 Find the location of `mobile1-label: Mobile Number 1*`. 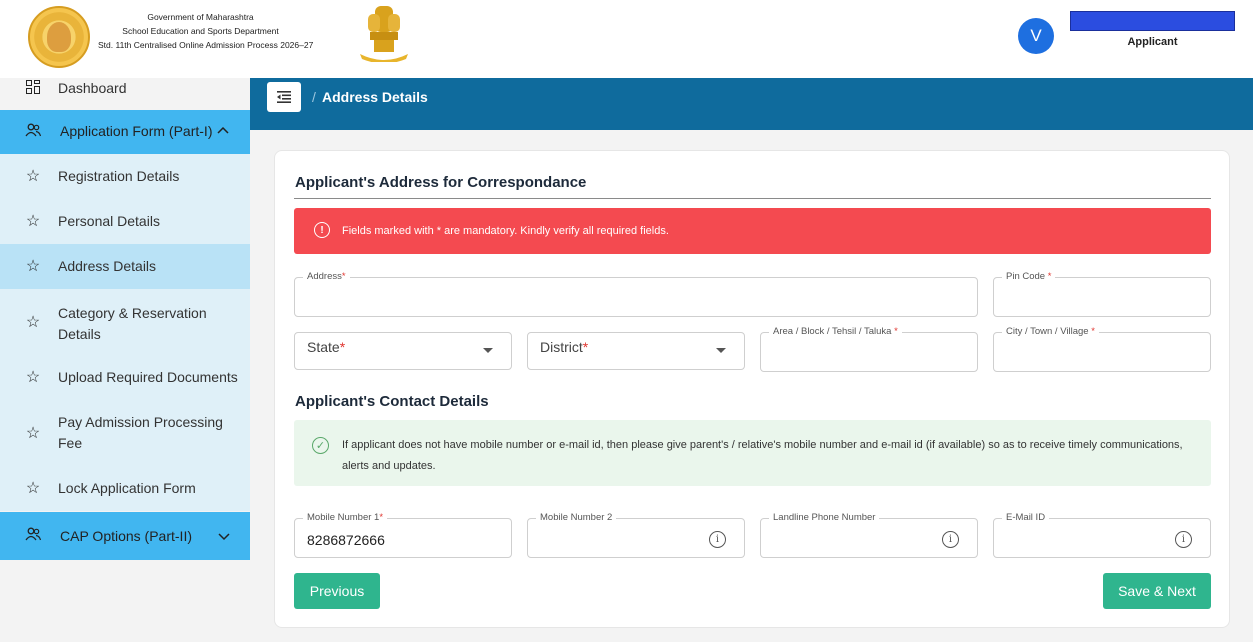

mobile1-label: Mobile Number 1* is located at coordinates (345, 517).